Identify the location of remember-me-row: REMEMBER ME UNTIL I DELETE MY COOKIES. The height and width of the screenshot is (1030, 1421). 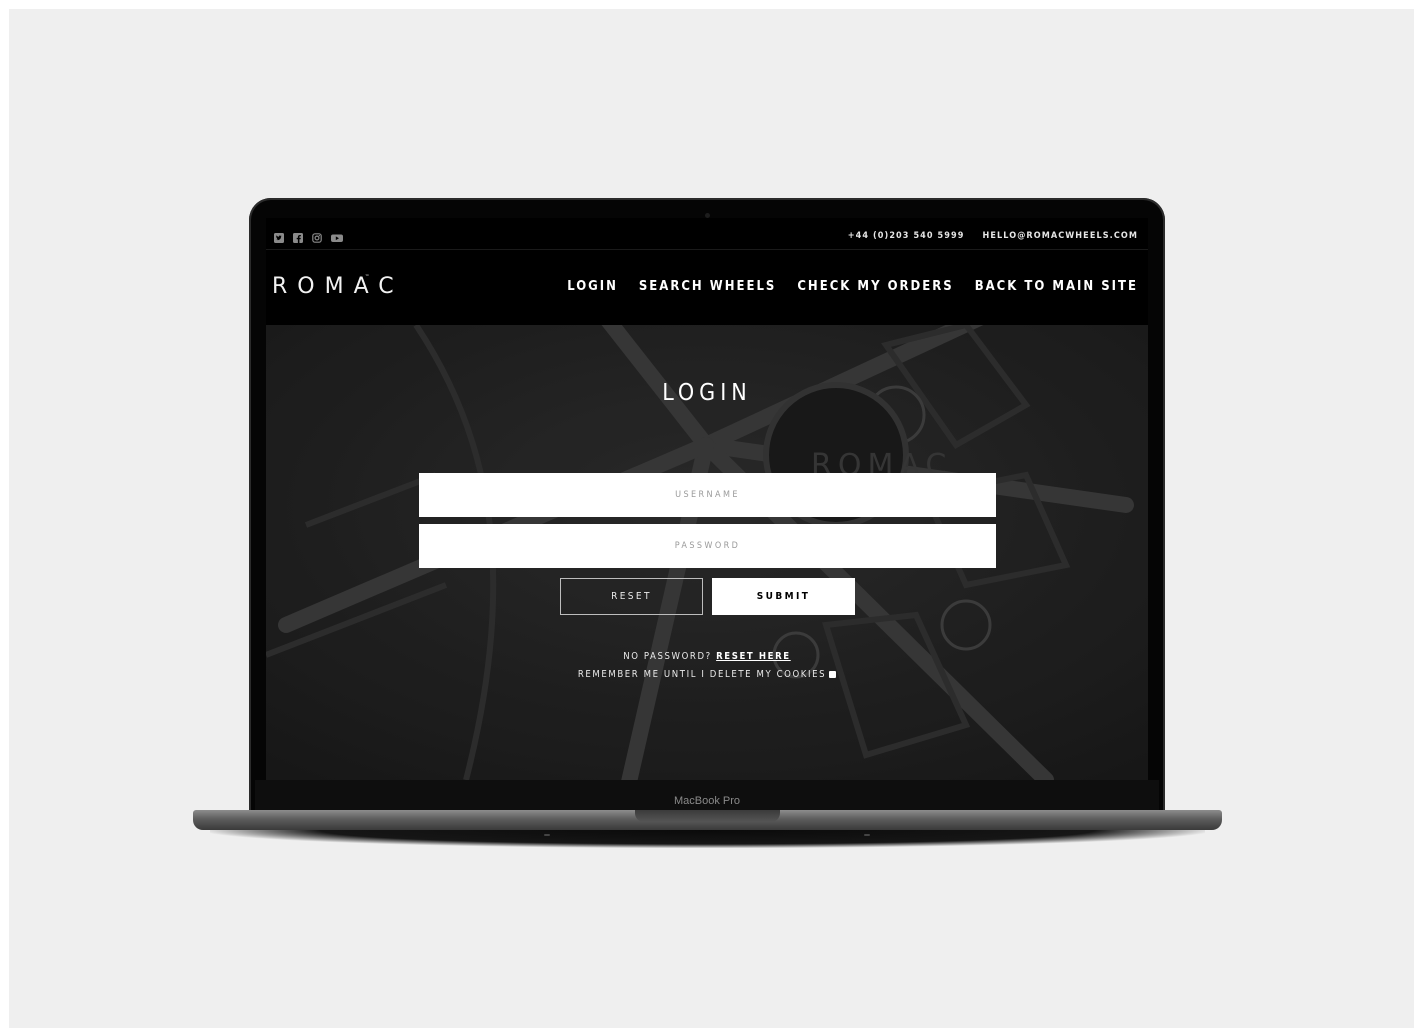
(707, 674).